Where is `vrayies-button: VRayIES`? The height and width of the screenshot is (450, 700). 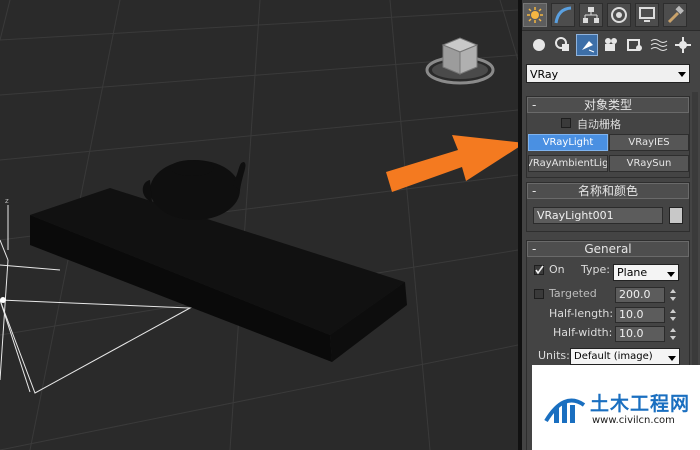
vrayies-button: VRayIES is located at coordinates (649, 142).